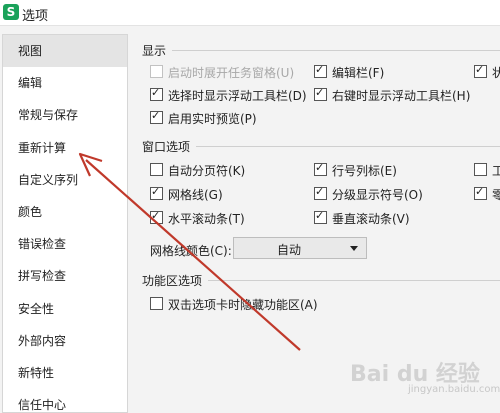 The image size is (500, 413). I want to click on title-bar: S 选项, so click(250, 13).